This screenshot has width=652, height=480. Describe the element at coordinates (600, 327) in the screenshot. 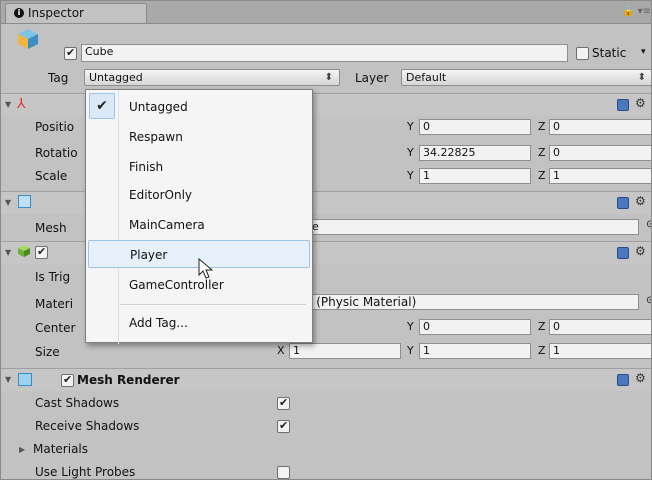

I see `center-z-field: 0` at that location.